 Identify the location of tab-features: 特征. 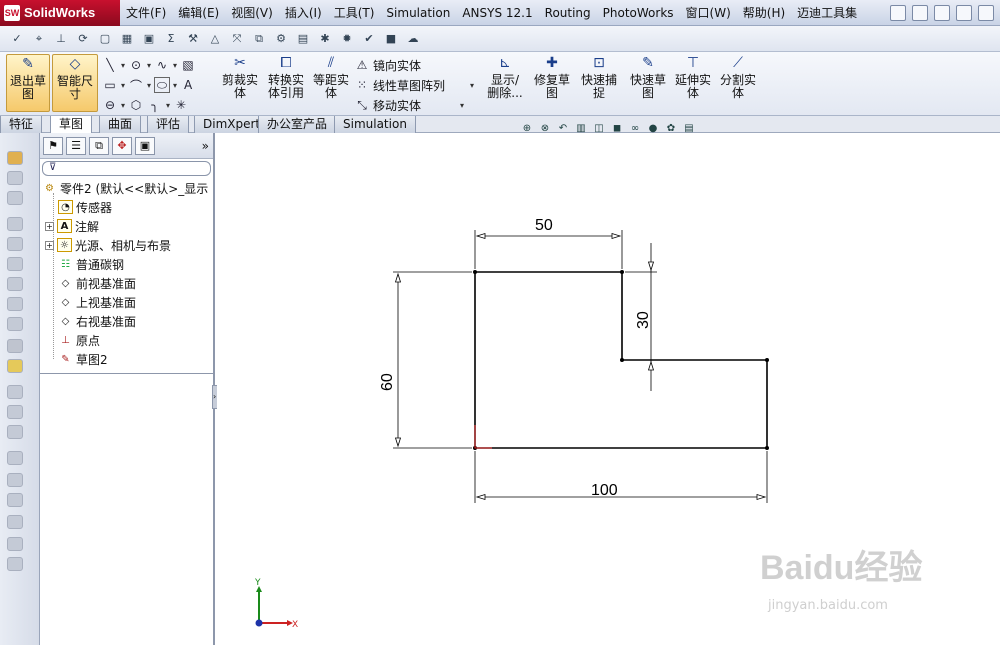
(21, 124).